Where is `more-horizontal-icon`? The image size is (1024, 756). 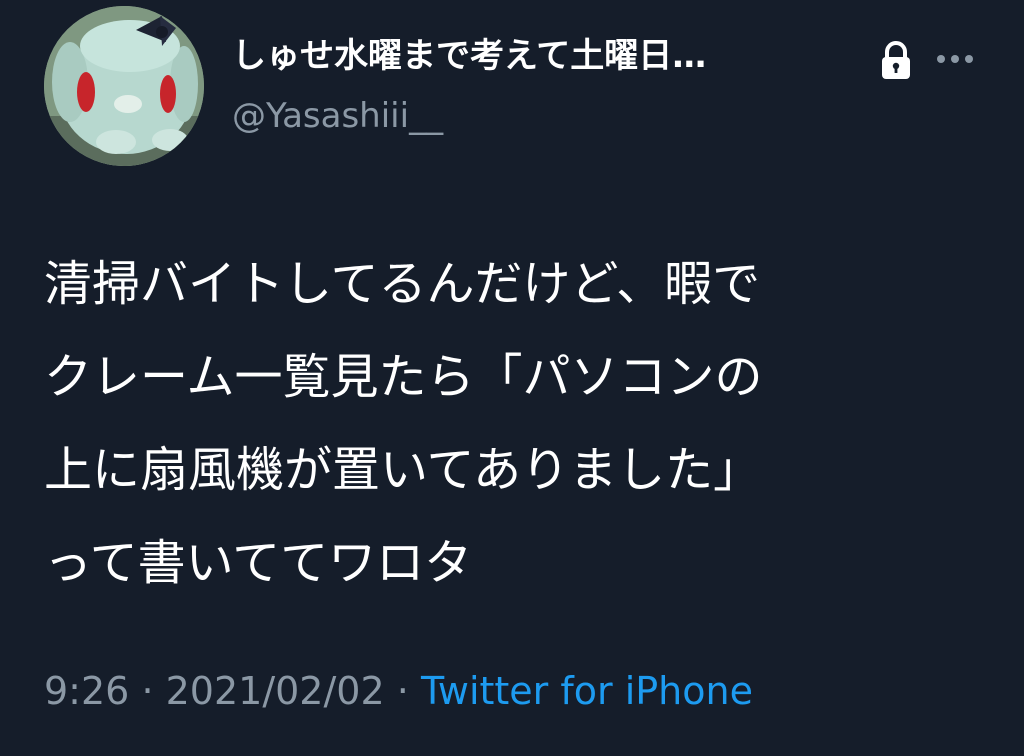 more-horizontal-icon is located at coordinates (955, 59).